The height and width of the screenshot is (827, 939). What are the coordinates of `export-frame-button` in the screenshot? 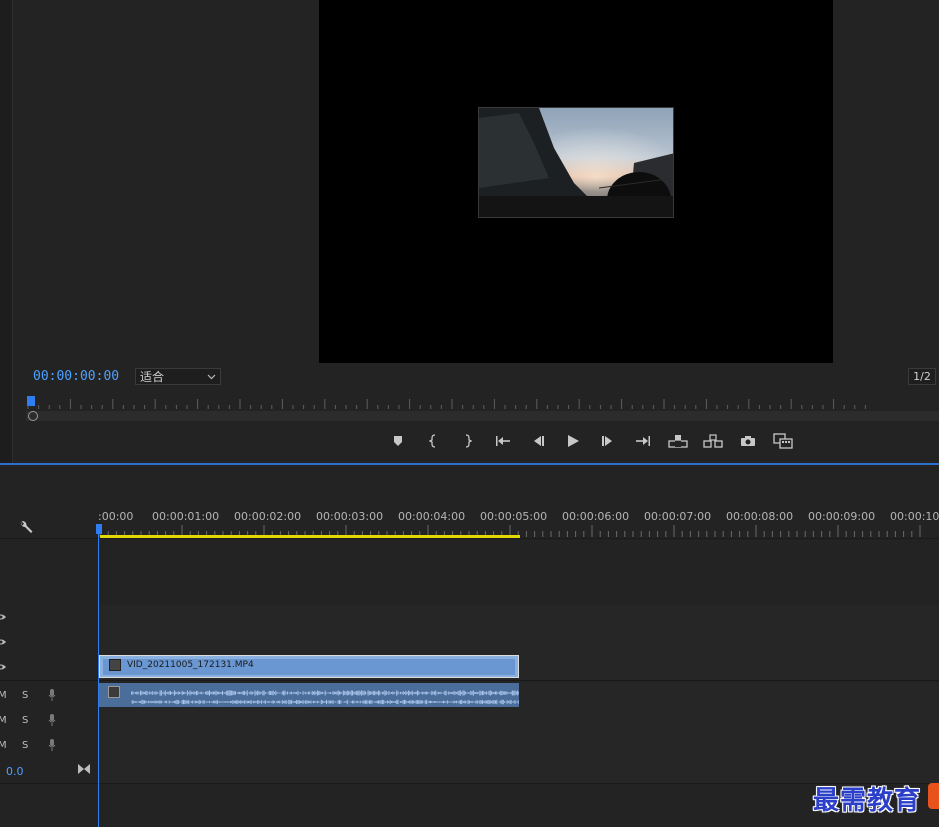 It's located at (747, 441).